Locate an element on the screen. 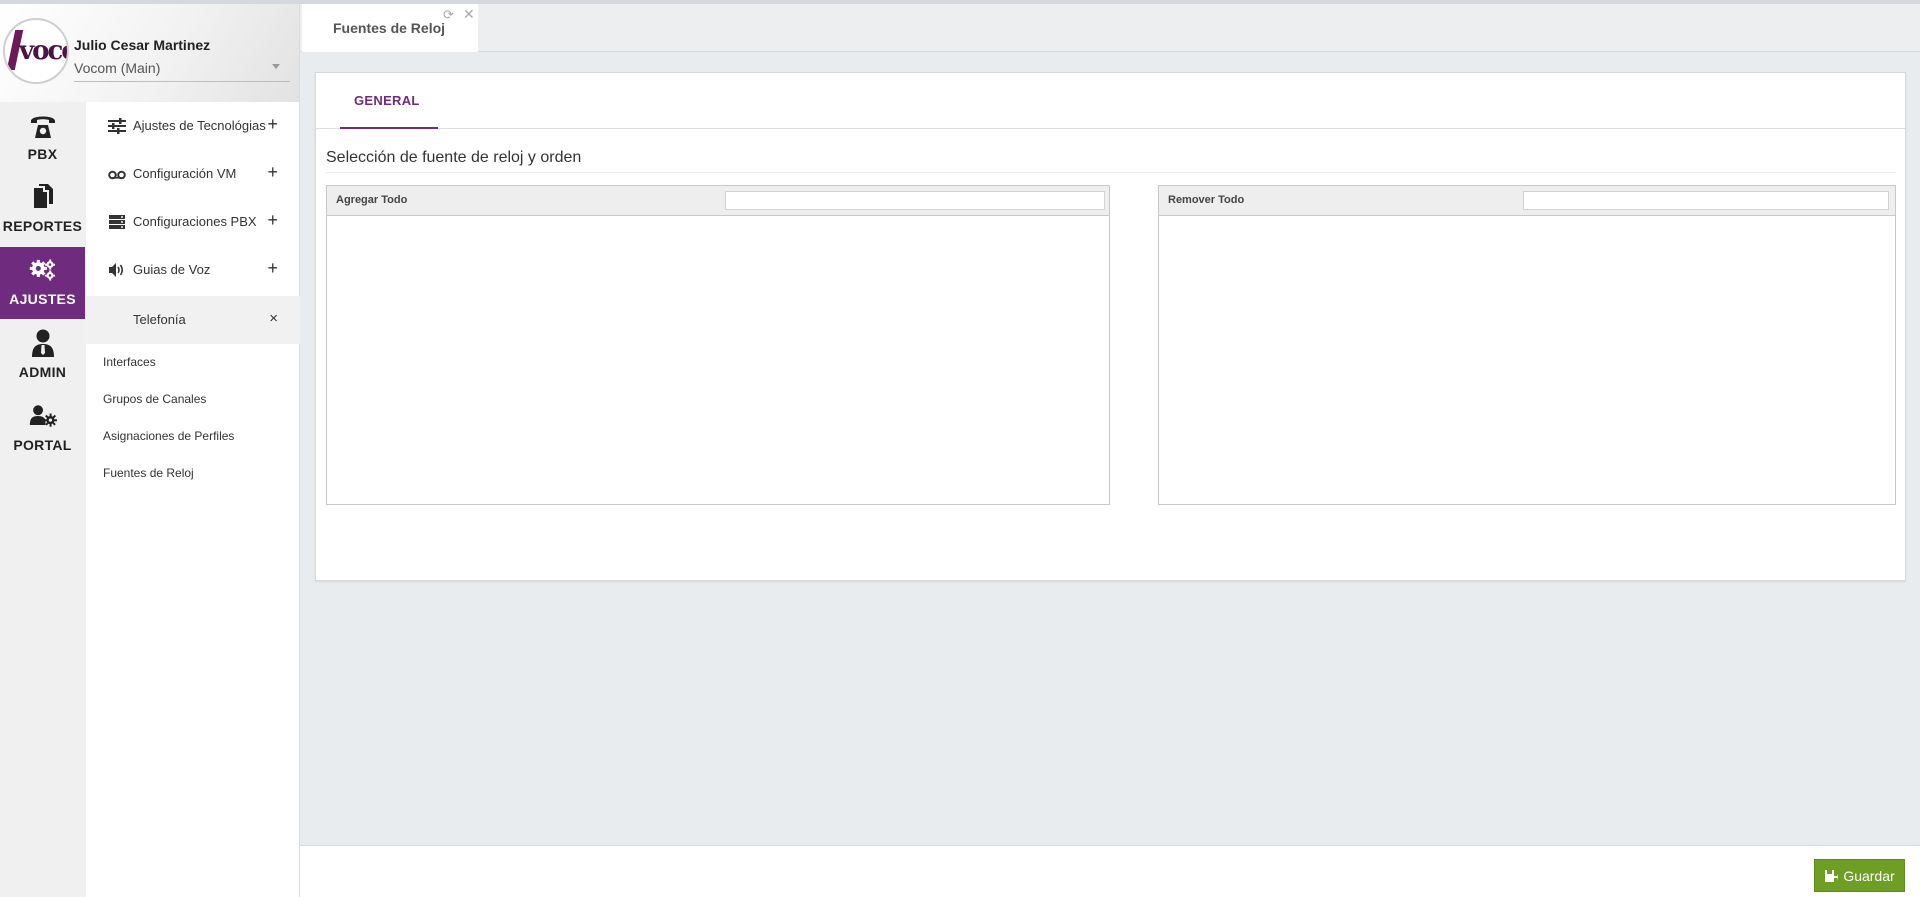 This screenshot has height=897, width=1920. rail-item-reportes: REPORTES is located at coordinates (42, 210).